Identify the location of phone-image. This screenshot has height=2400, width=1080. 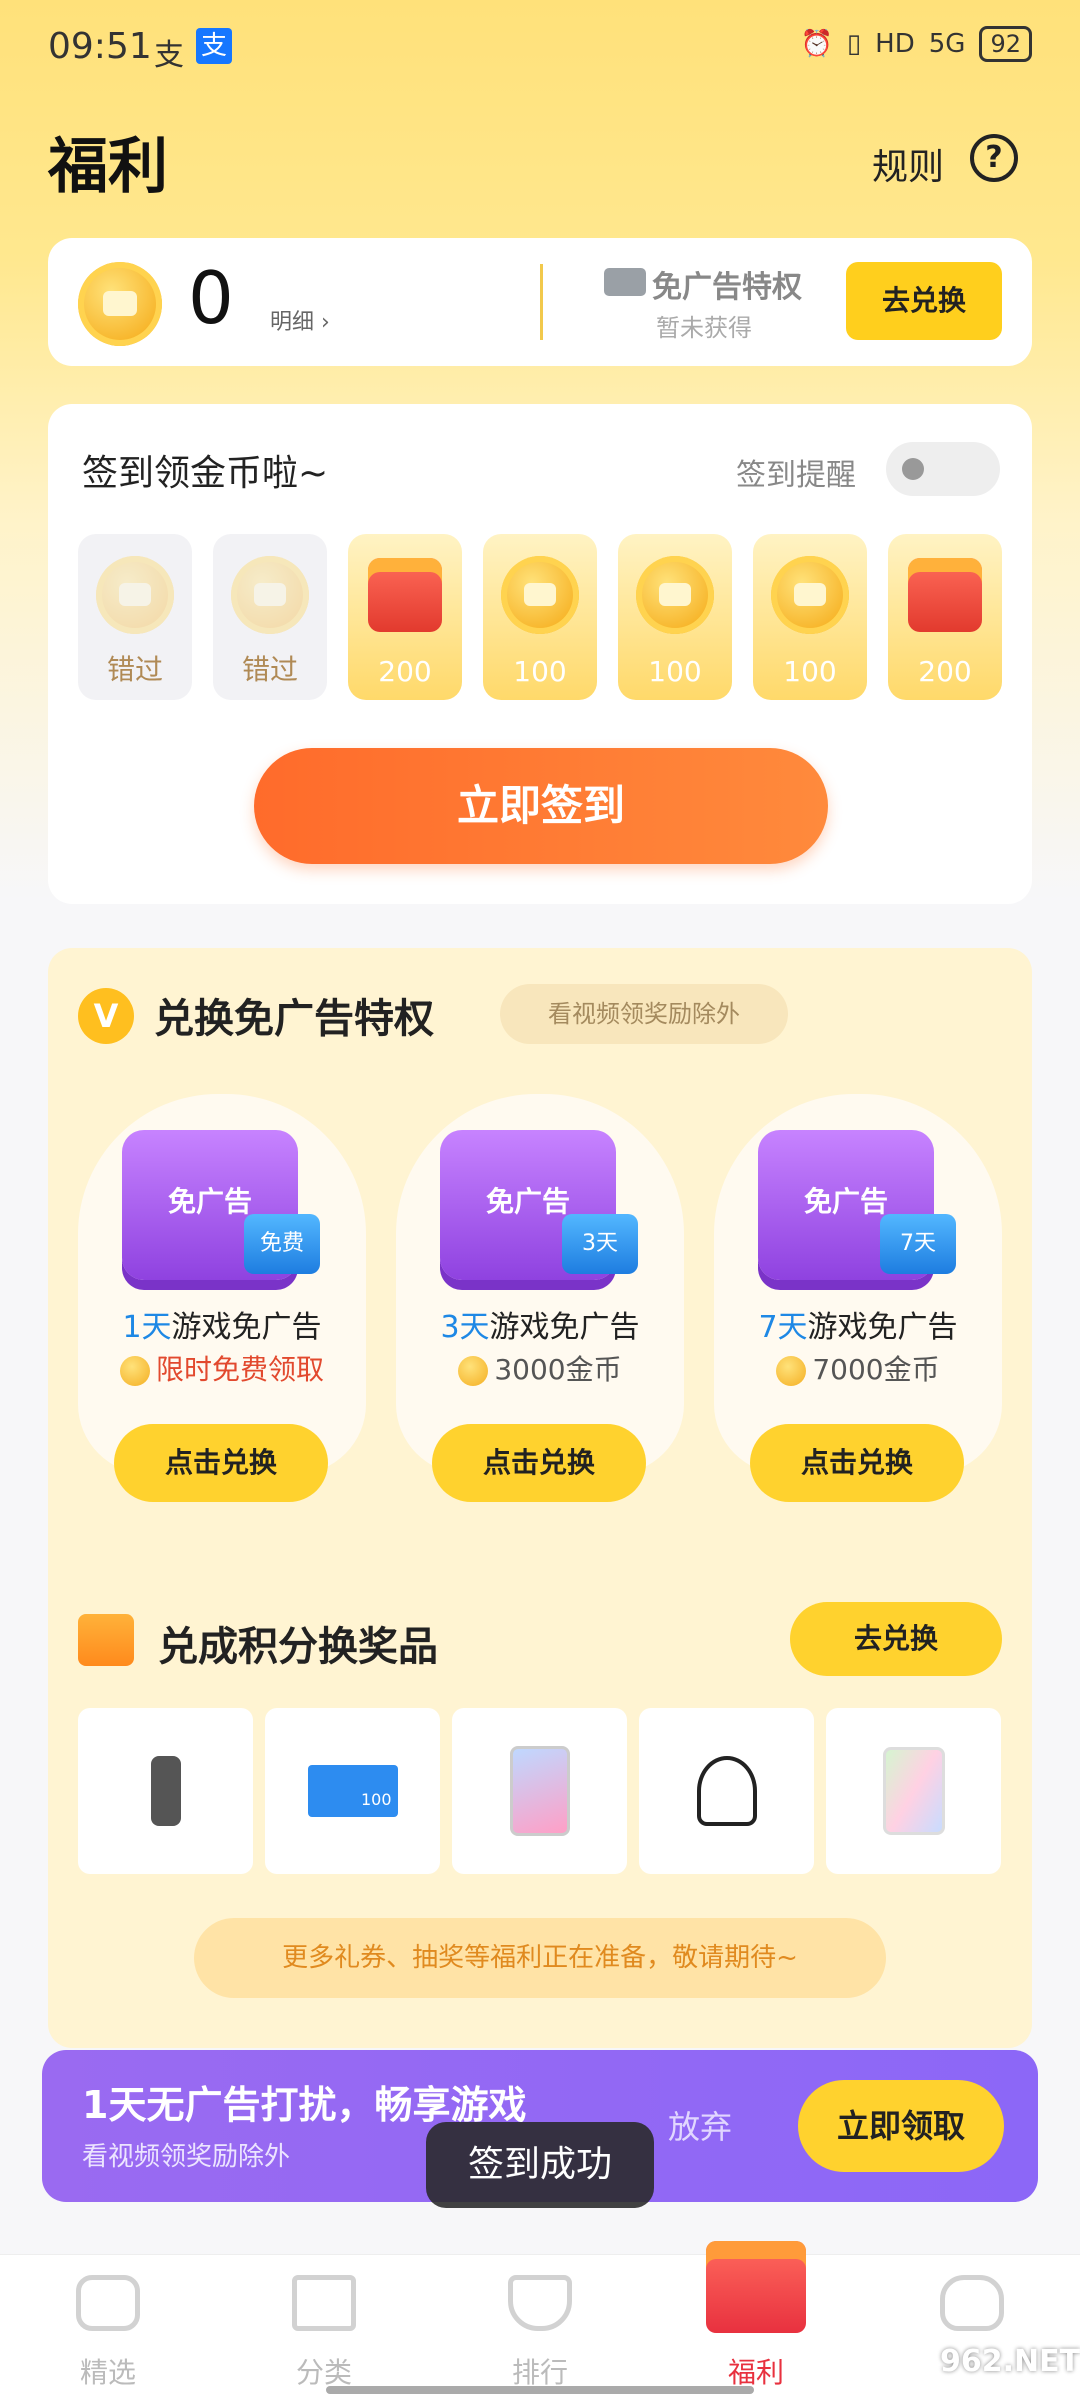
(539, 1791).